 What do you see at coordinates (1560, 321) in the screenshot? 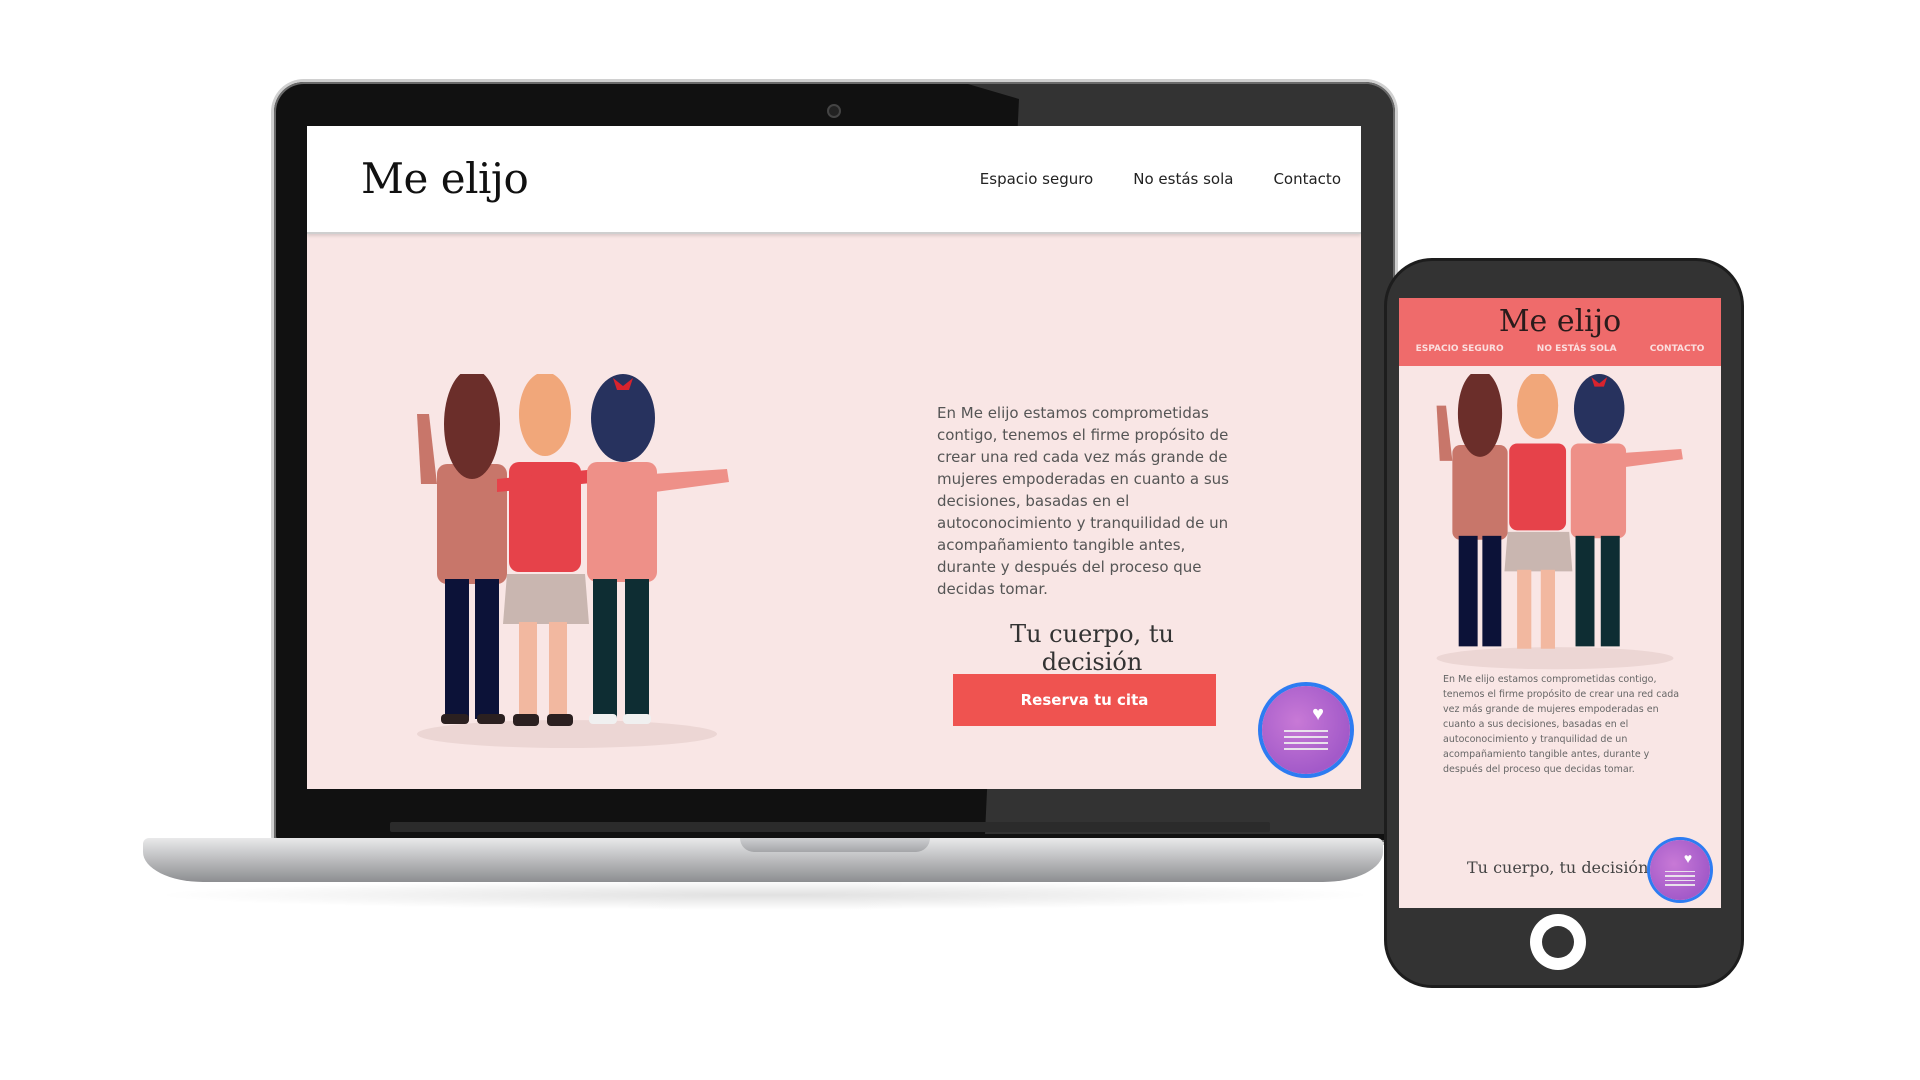
I see `mobile-logo: Me elijo` at bounding box center [1560, 321].